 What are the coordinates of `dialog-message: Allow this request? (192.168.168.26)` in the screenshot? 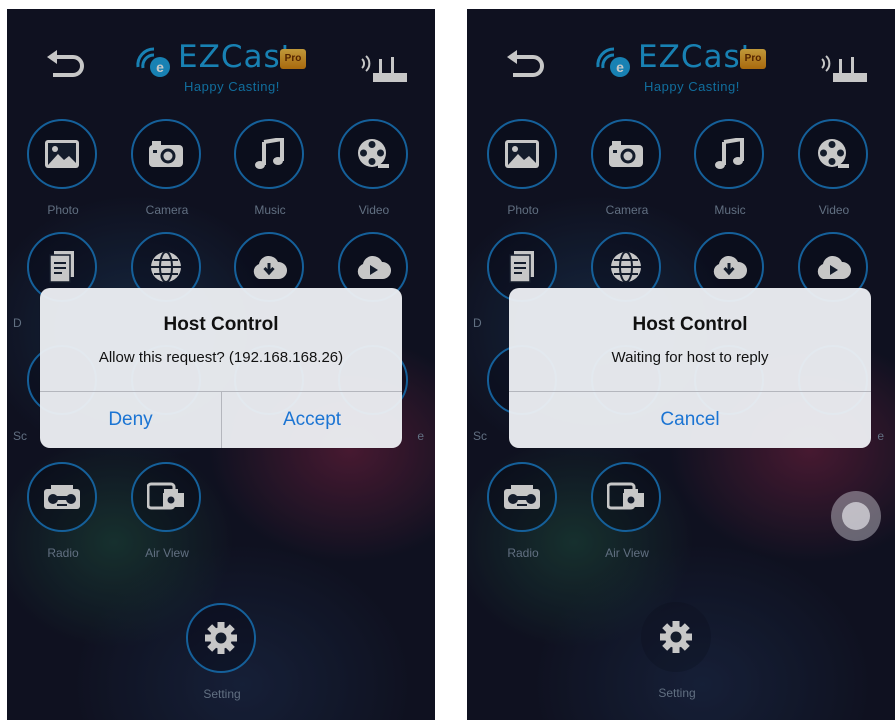 It's located at (221, 357).